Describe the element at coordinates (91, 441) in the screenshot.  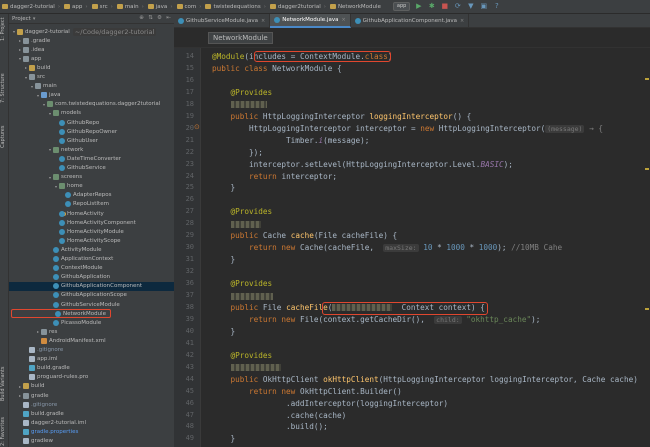
I see `tree-item: gradlew` at that location.